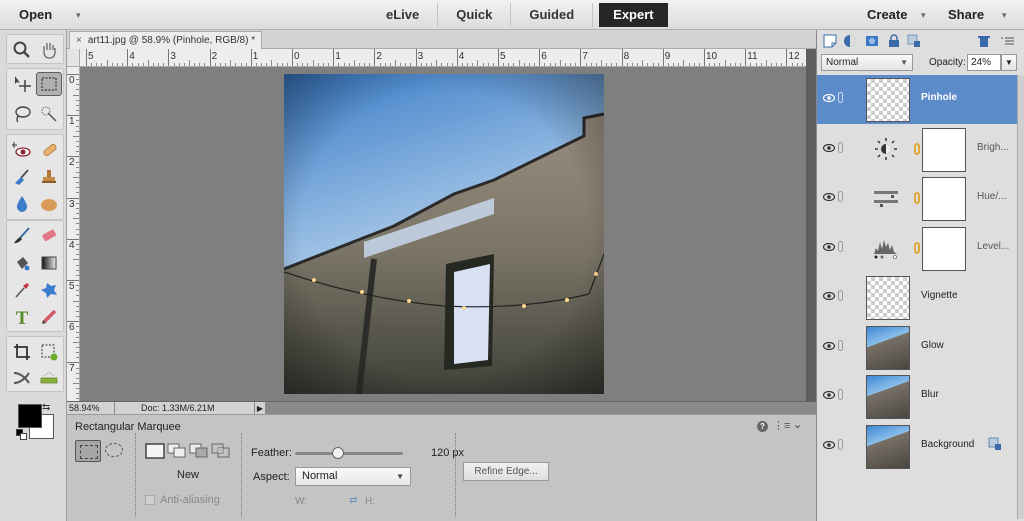 Image resolution: width=1024 pixels, height=521 pixels. Describe the element at coordinates (781, 425) in the screenshot. I see `panel-menu-icon: ⋮≡` at that location.